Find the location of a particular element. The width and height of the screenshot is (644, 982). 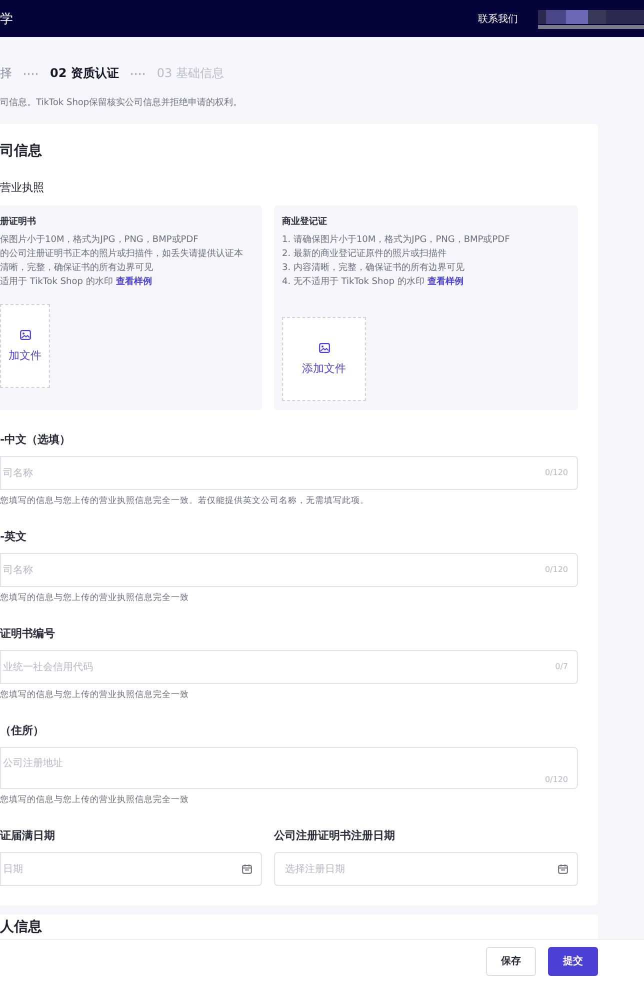

requirement-text: 保图片小于10M，格式为JPG，PNG，BMP或PDF is located at coordinates (99, 240).